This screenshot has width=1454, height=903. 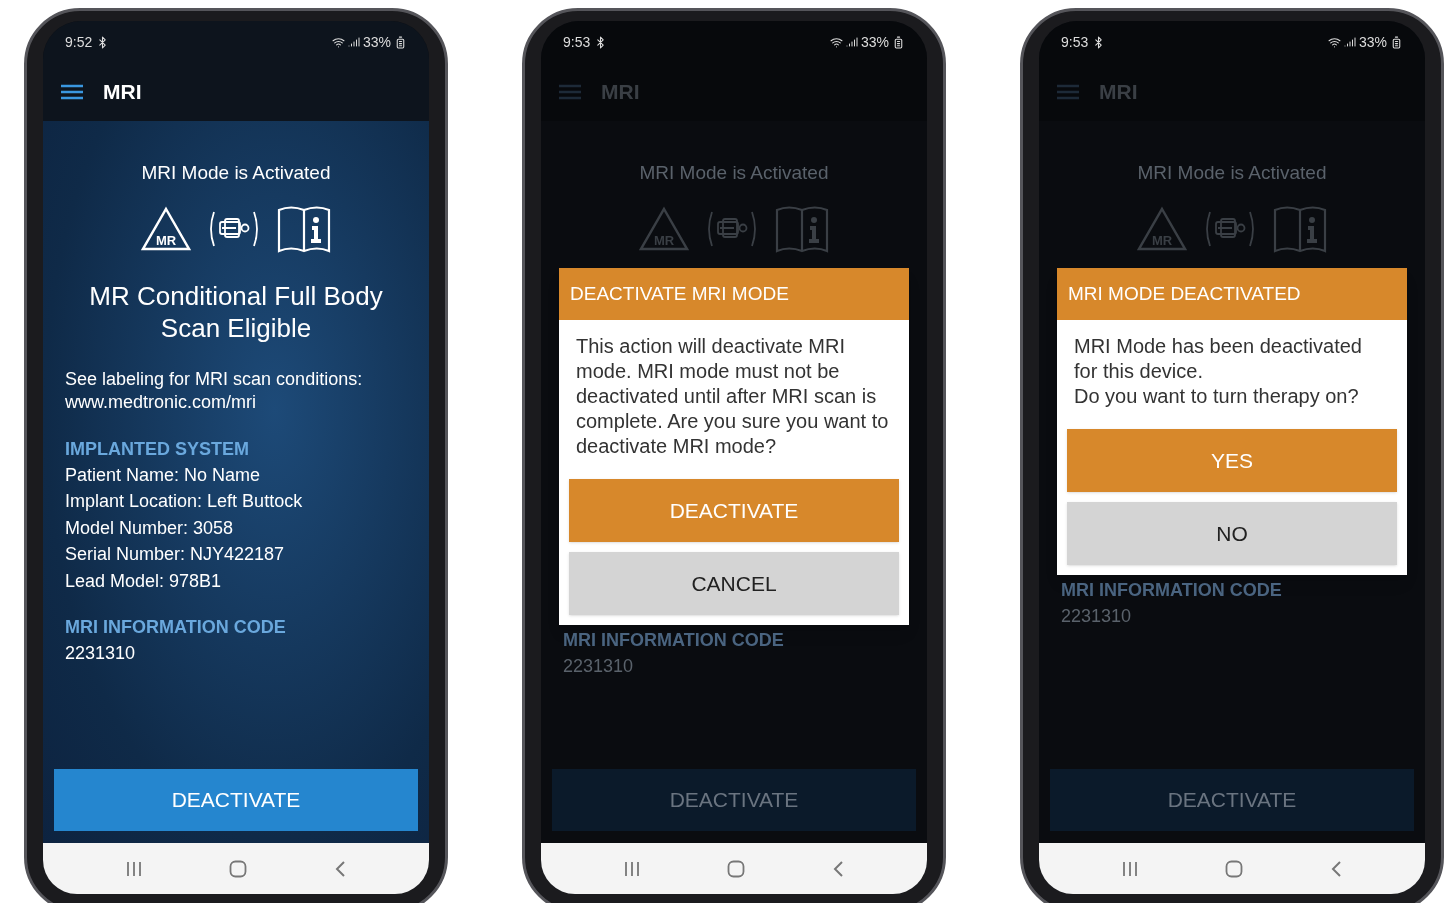 What do you see at coordinates (163, 475) in the screenshot?
I see `system-detail: Patient Name: No Name` at bounding box center [163, 475].